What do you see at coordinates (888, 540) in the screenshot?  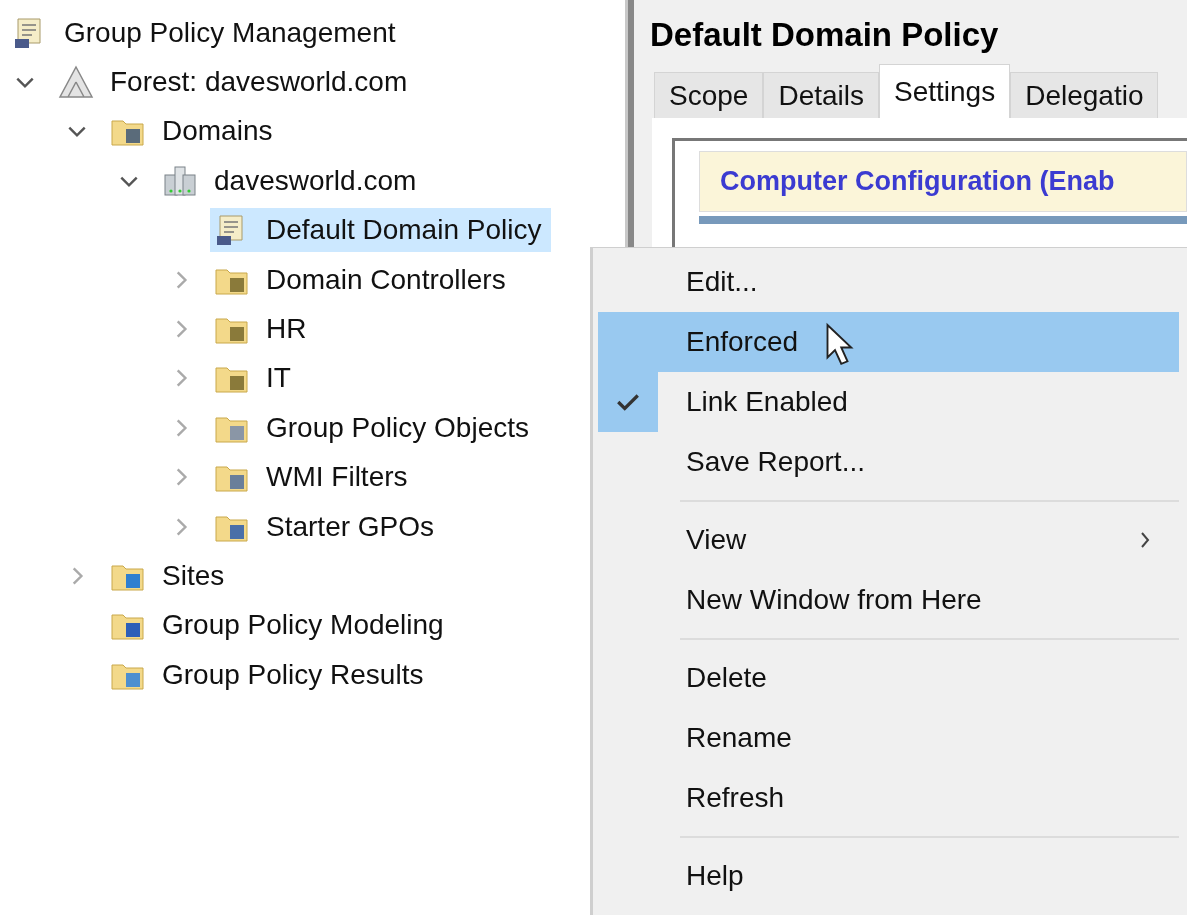 I see `menu-item: View` at bounding box center [888, 540].